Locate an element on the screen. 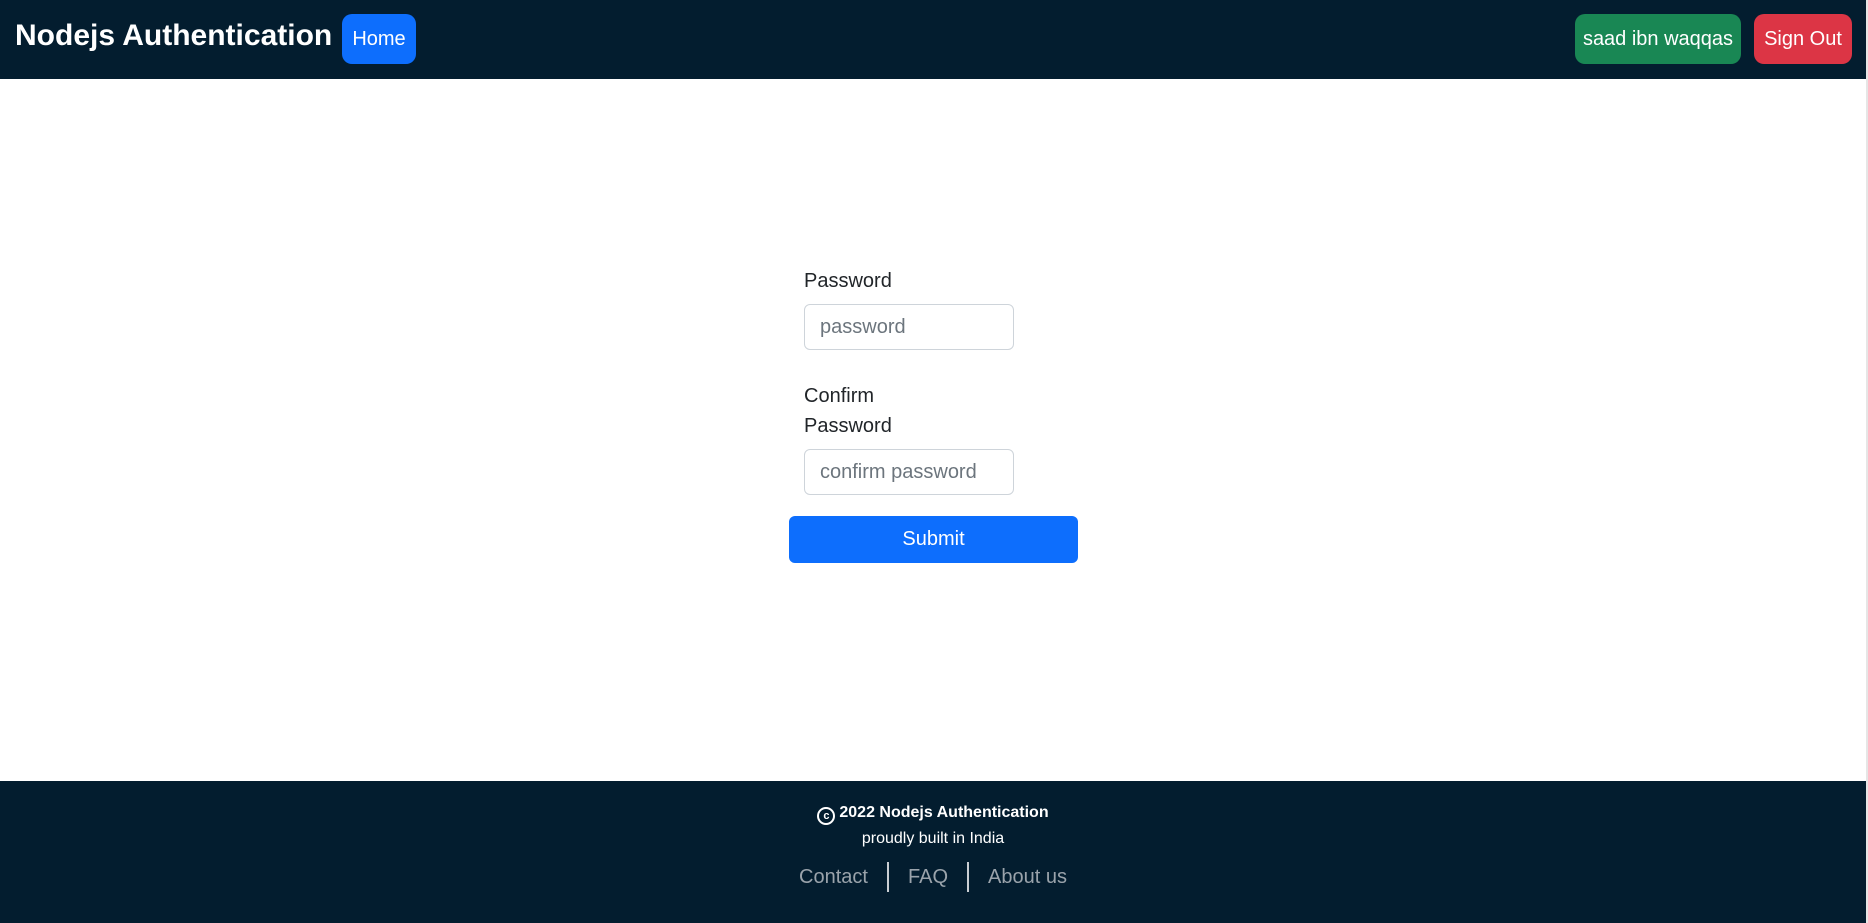 The width and height of the screenshot is (1868, 923). sign-out-button: Sign Out is located at coordinates (1803, 39).